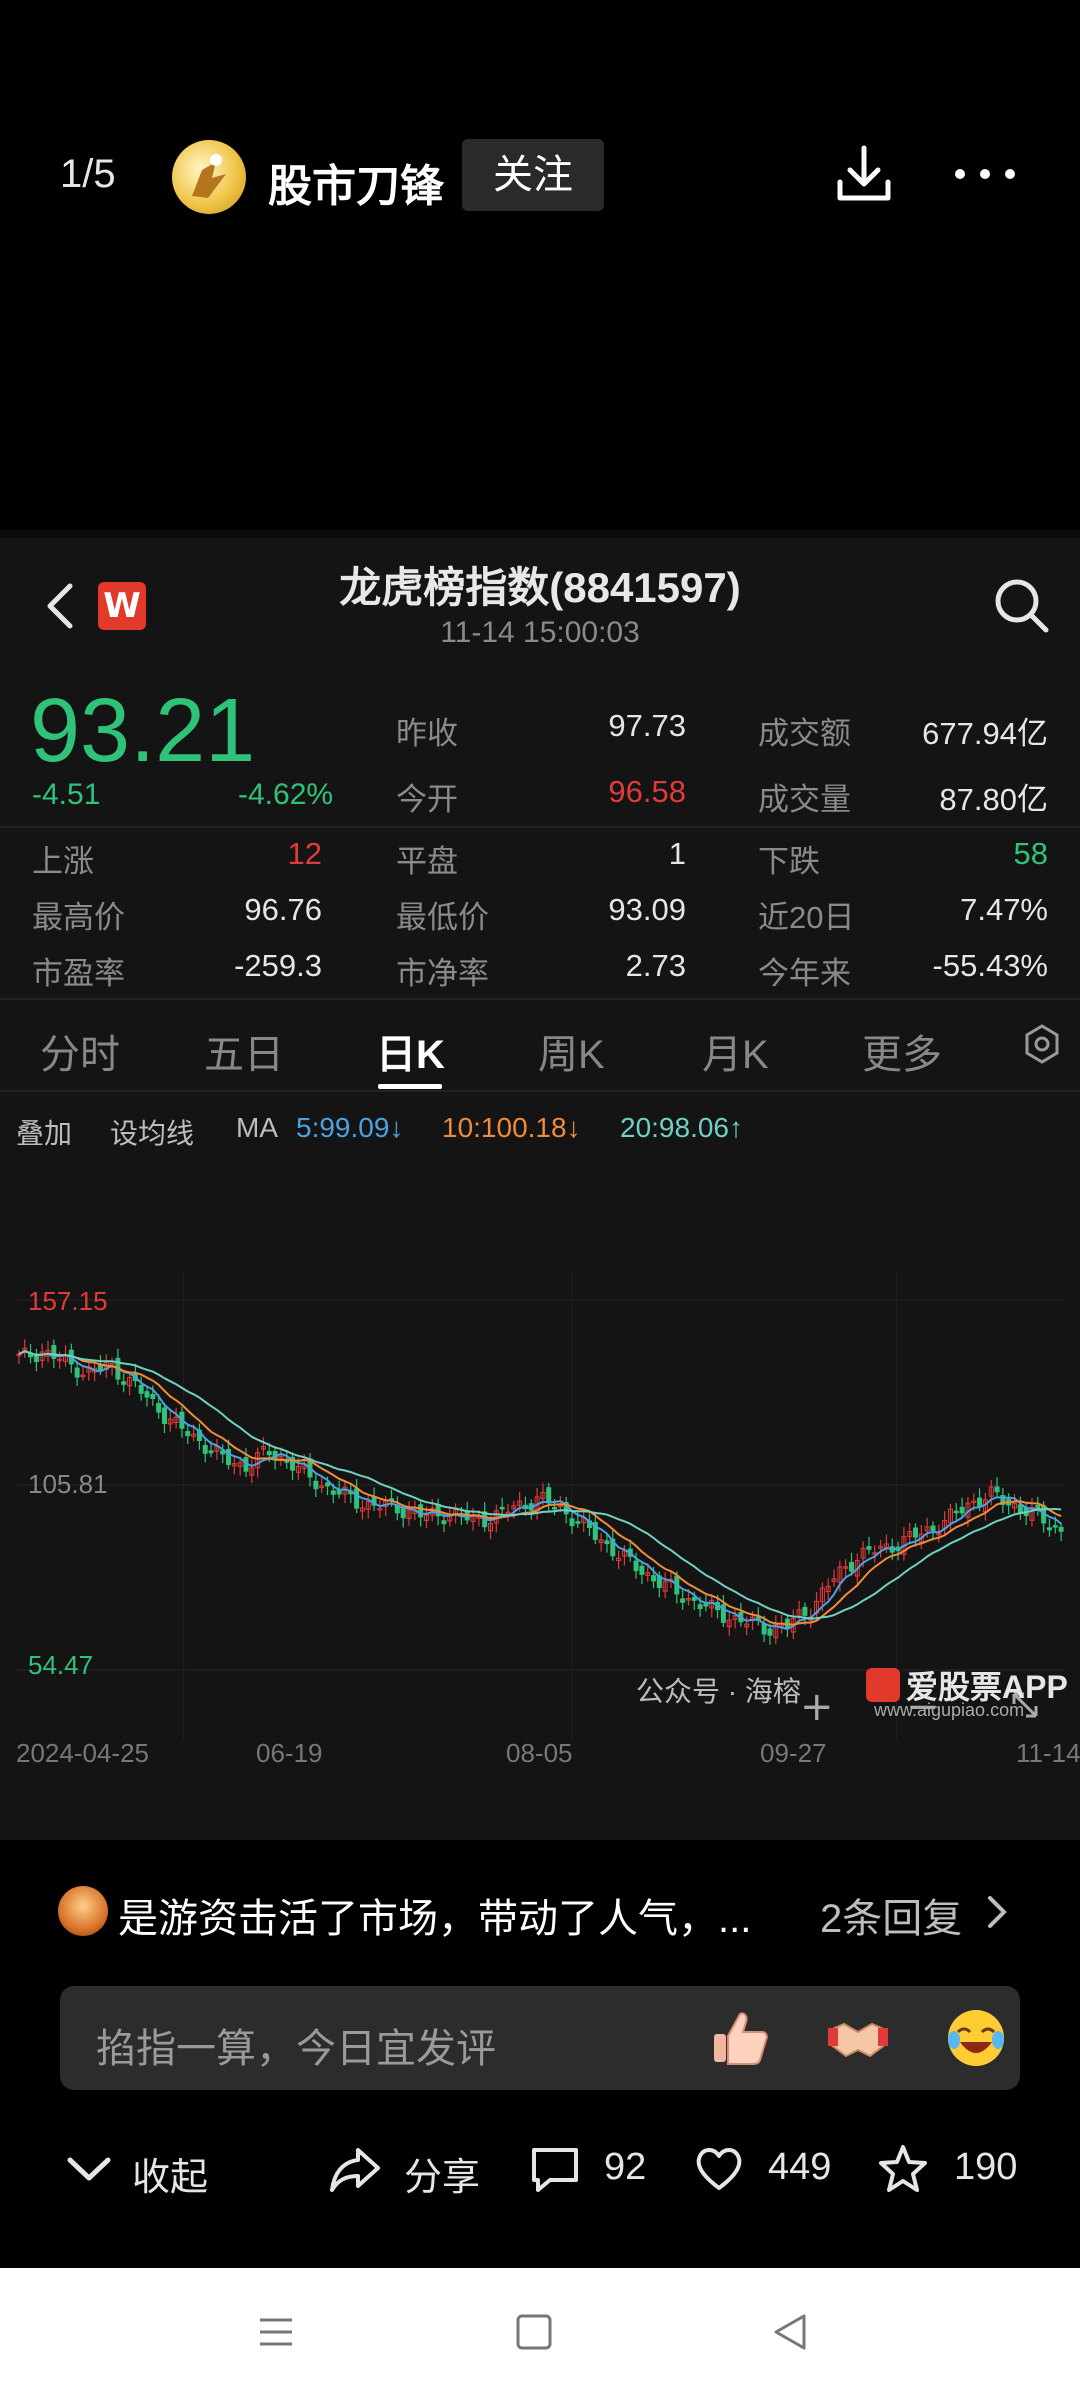  I want to click on x-axis-label: 09-27, so click(793, 1753).